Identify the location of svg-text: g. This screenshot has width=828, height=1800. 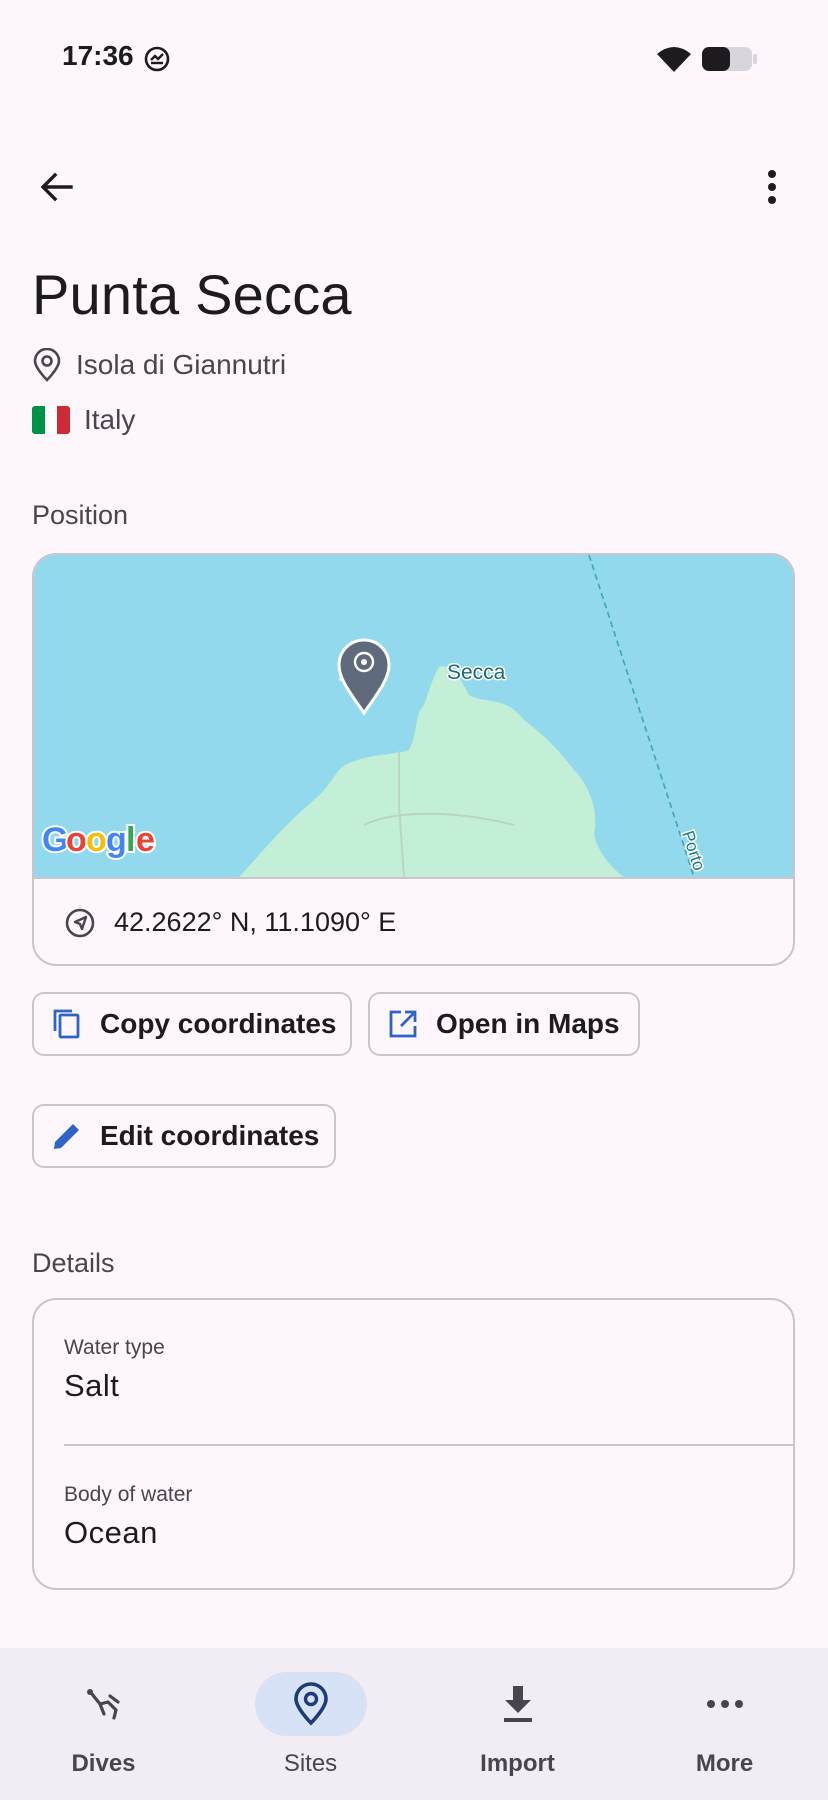
(116, 840).